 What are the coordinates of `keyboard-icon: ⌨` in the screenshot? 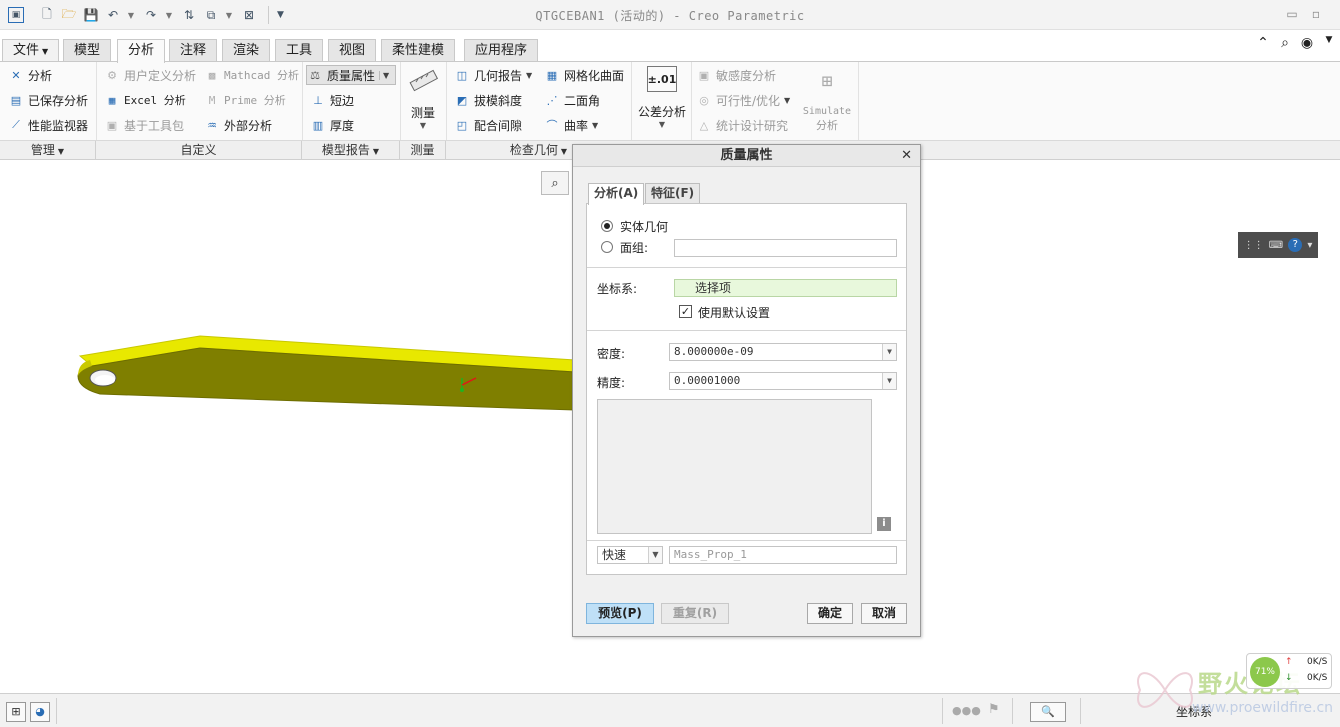 It's located at (1276, 245).